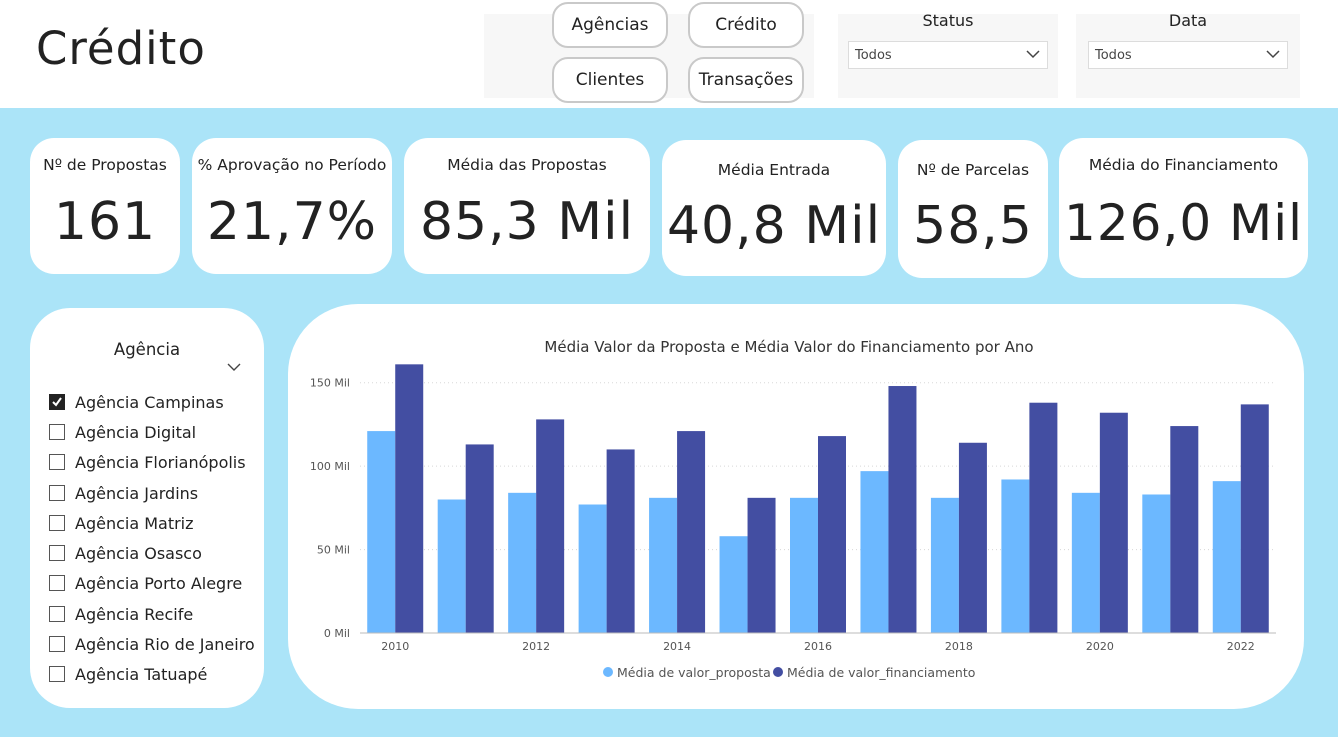  I want to click on x-tick-label: 2014, so click(677, 646).